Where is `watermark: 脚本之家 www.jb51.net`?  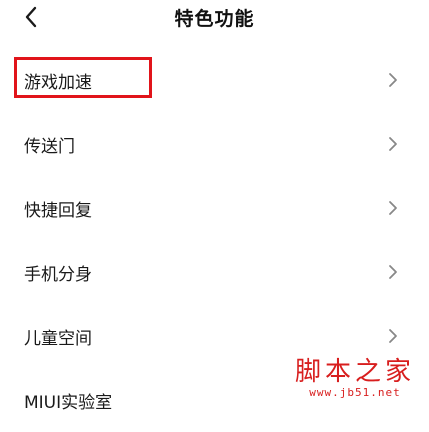
watermark: 脚本之家 www.jb51.net is located at coordinates (355, 378).